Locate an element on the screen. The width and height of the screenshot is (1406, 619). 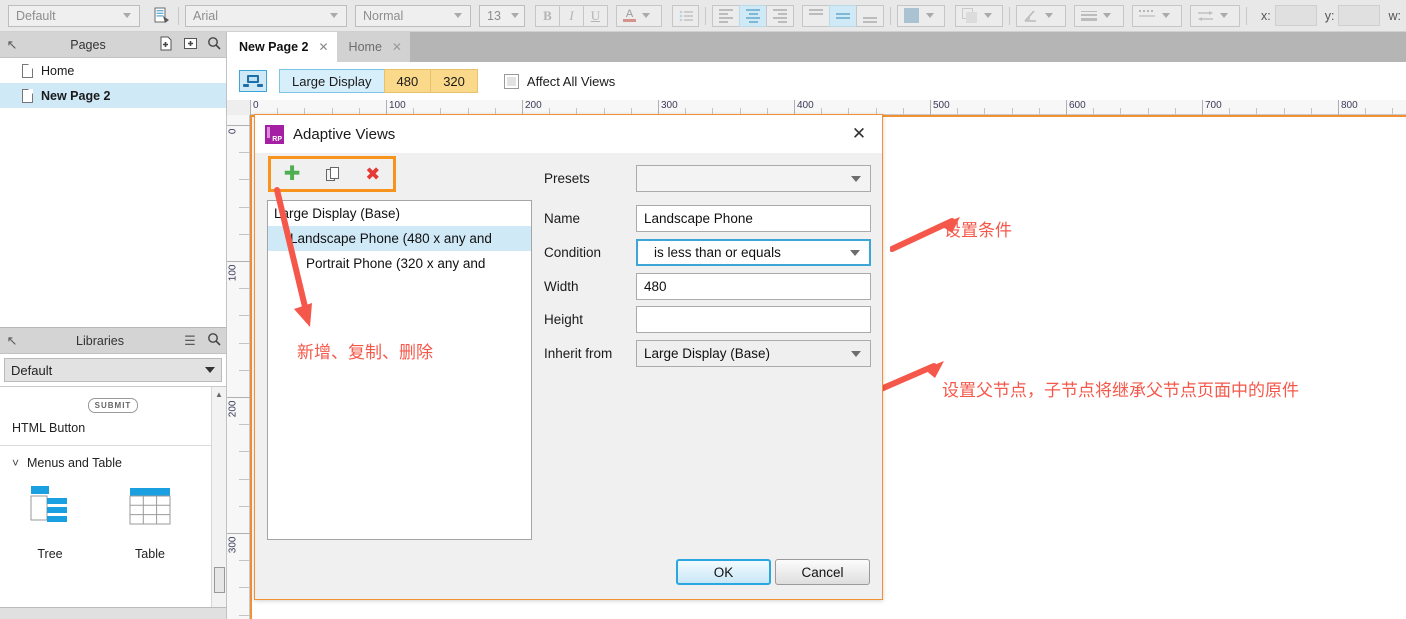
y-input is located at coordinates (1359, 15).